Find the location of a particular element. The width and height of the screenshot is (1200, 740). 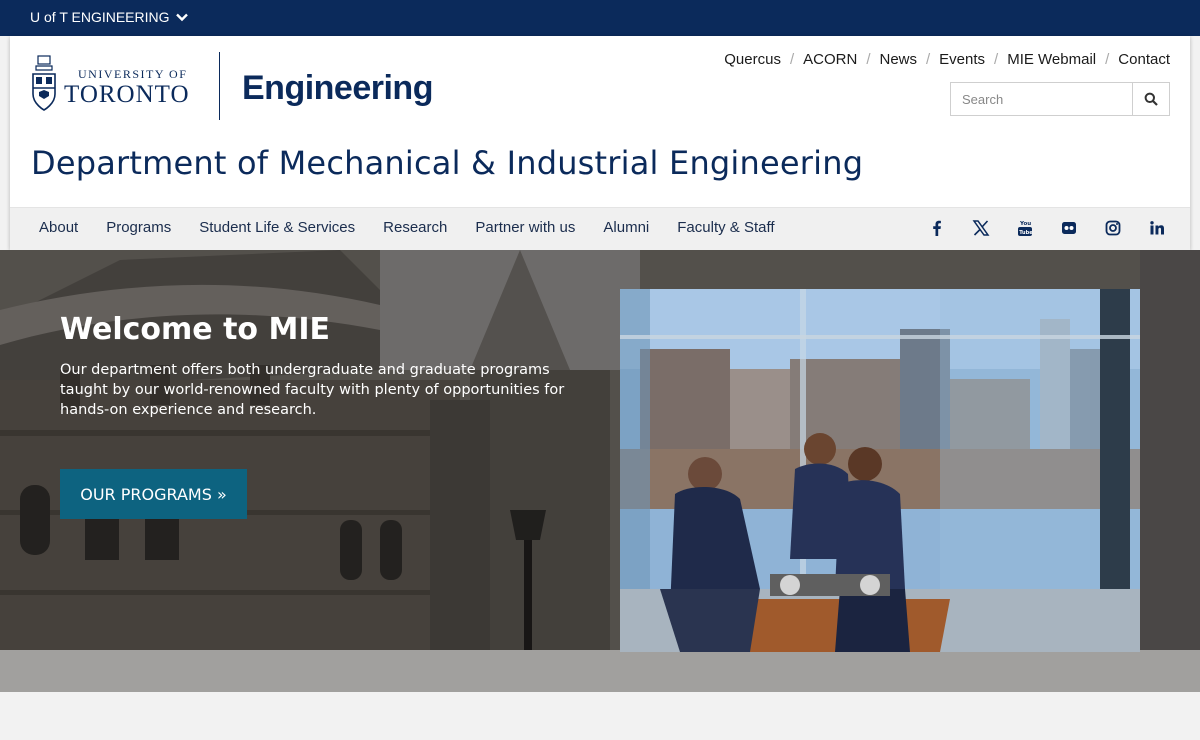

chevron-down-icon is located at coordinates (181, 17).